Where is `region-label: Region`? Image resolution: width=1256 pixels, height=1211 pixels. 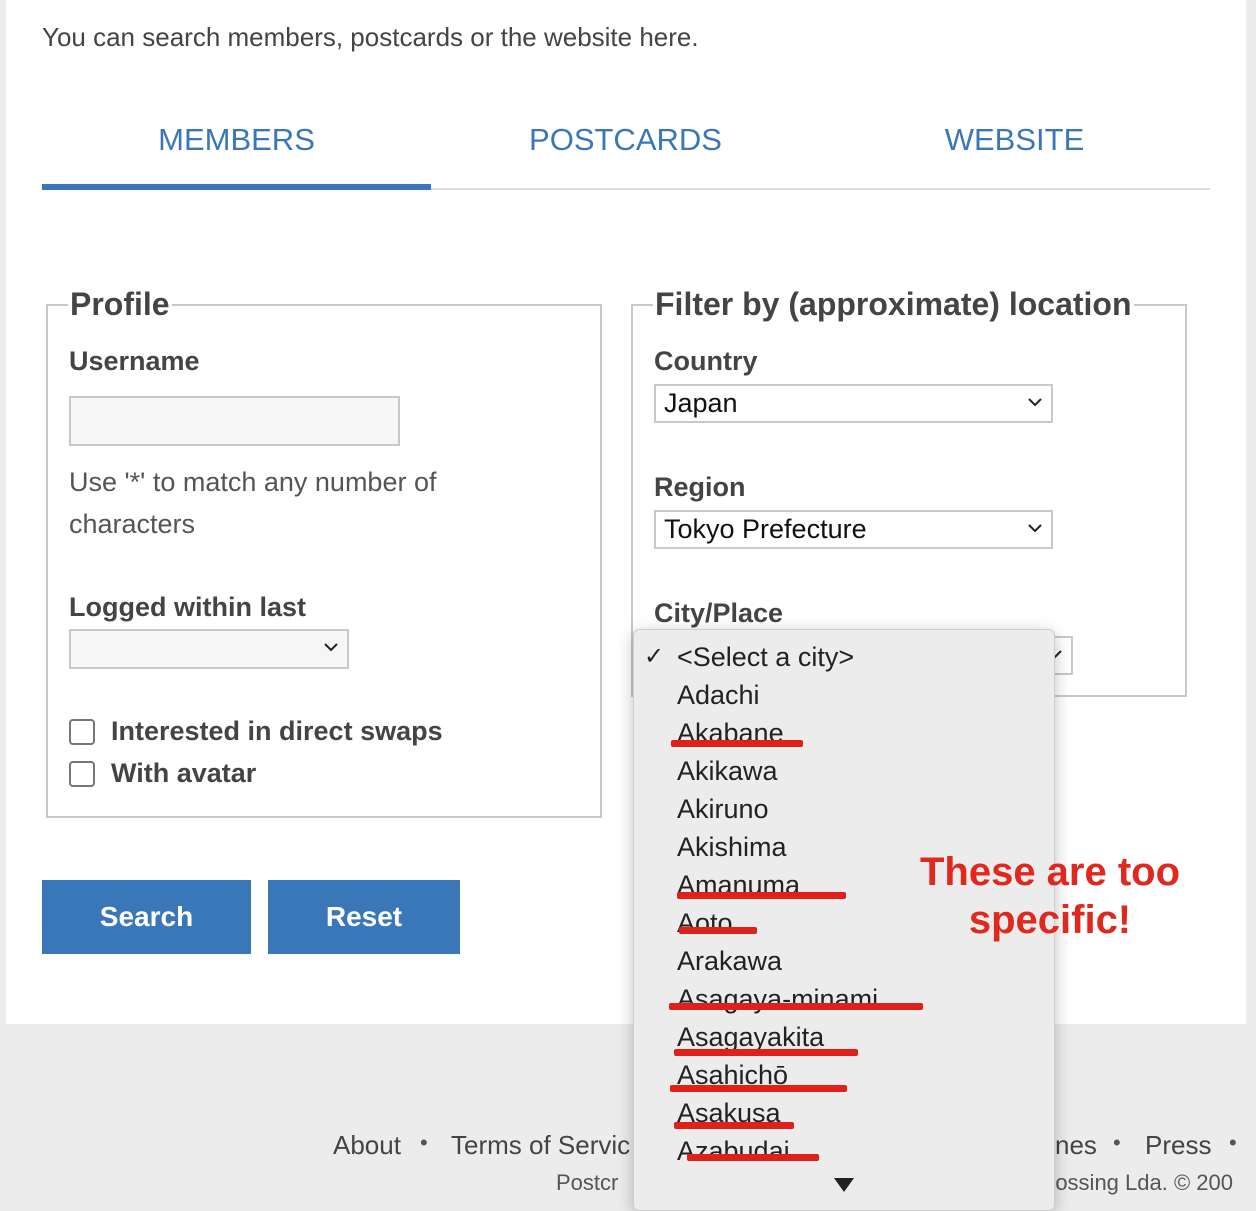
region-label: Region is located at coordinates (700, 487).